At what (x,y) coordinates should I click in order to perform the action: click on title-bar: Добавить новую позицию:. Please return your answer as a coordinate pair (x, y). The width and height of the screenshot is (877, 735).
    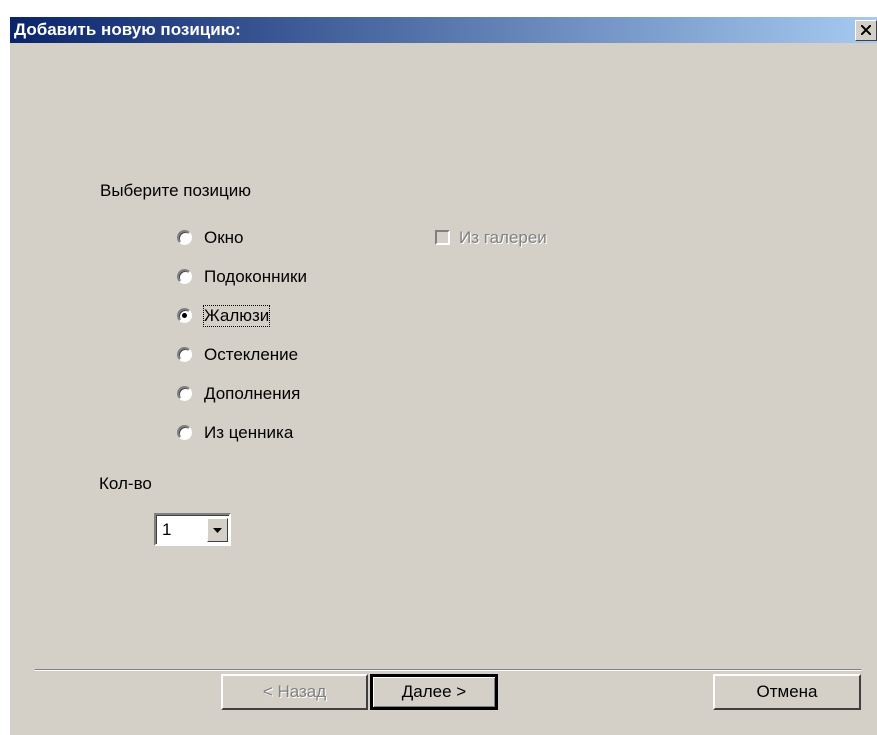
    Looking at the image, I should click on (443, 30).